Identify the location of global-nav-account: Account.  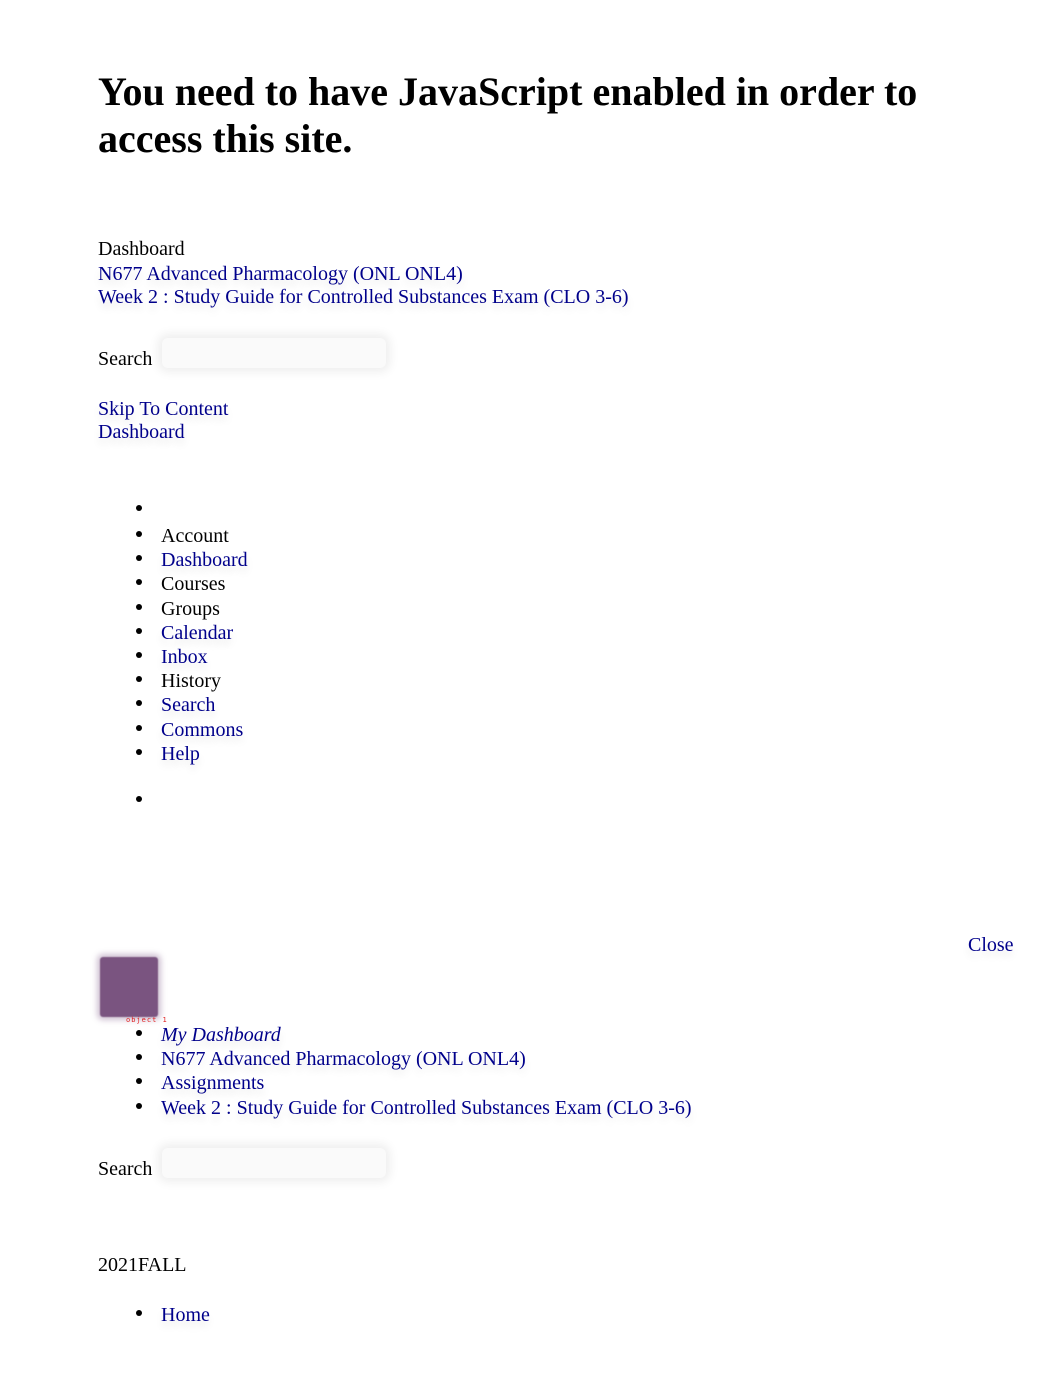
(192, 536).